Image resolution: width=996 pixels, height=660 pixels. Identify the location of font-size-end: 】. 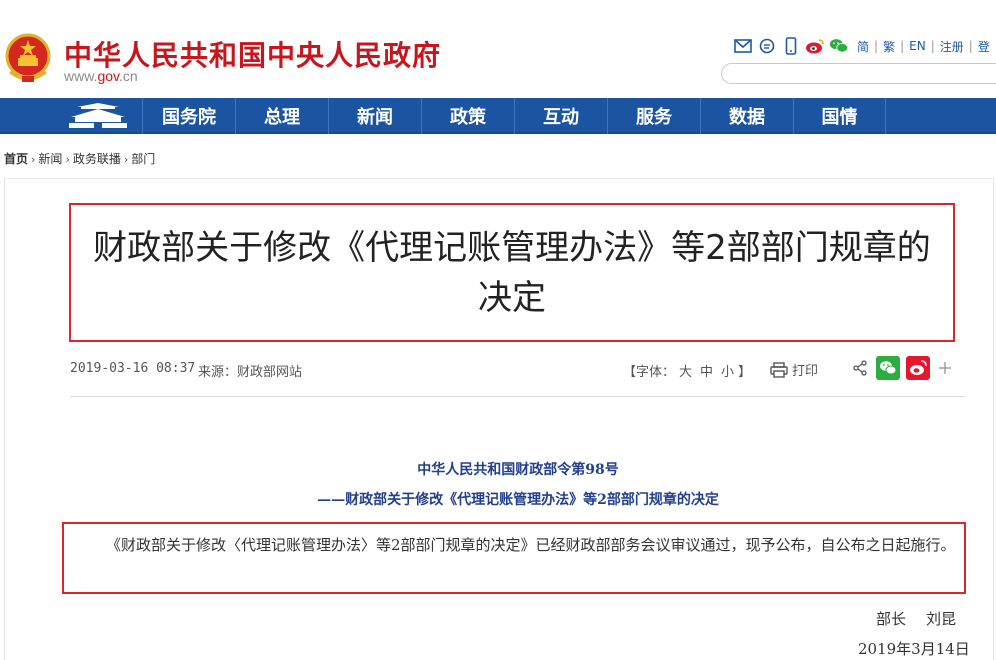
(745, 372).